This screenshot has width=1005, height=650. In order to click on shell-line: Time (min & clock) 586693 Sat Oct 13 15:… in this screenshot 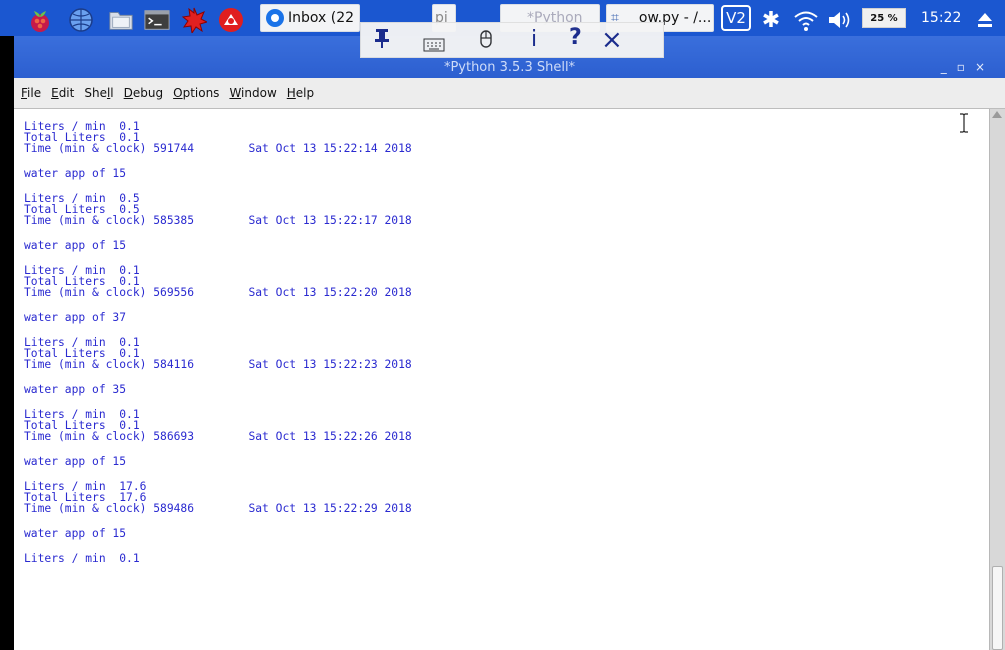, I will do `click(218, 436)`.